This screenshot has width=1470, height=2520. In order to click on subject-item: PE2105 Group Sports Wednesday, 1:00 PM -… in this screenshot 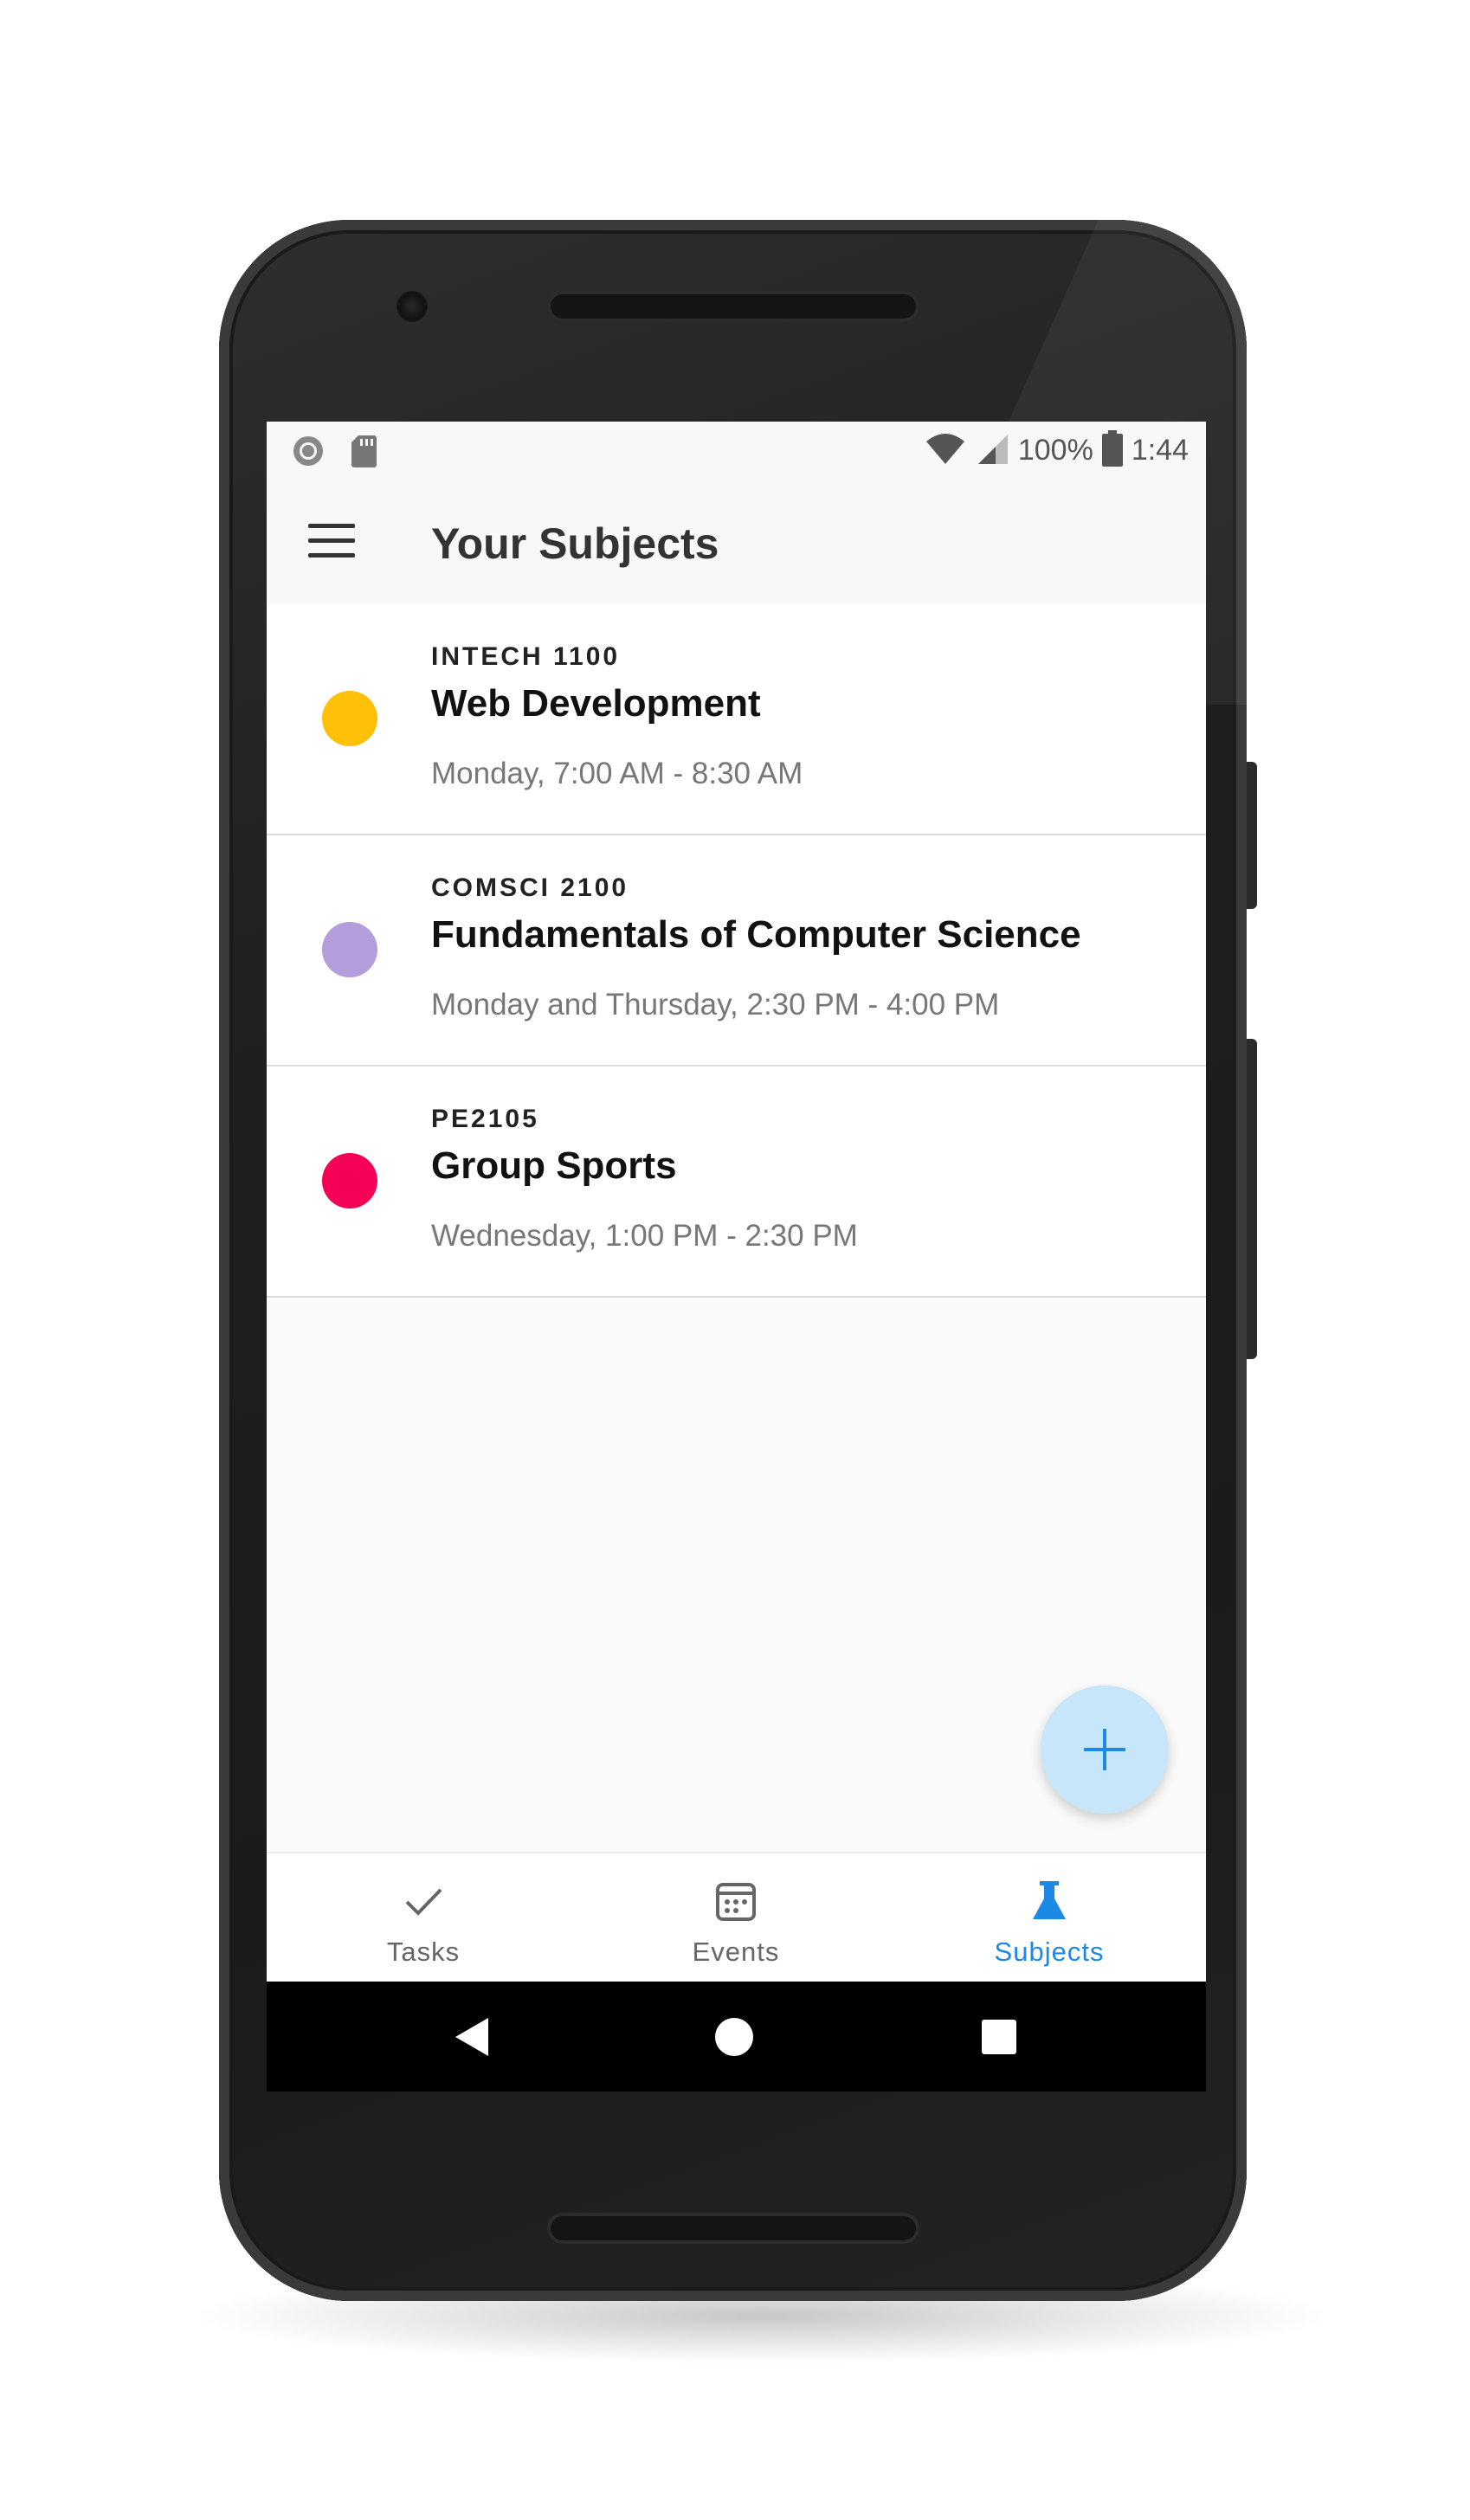, I will do `click(737, 1182)`.